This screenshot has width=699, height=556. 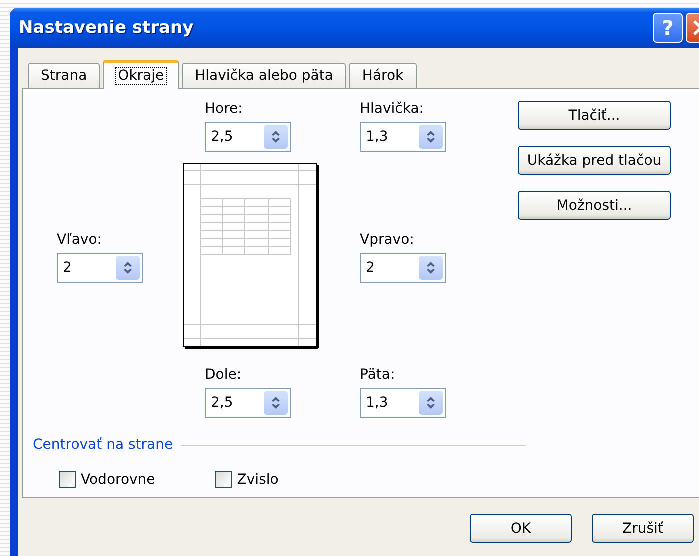 What do you see at coordinates (258, 480) in the screenshot?
I see `checkbox-label: Zvislo` at bounding box center [258, 480].